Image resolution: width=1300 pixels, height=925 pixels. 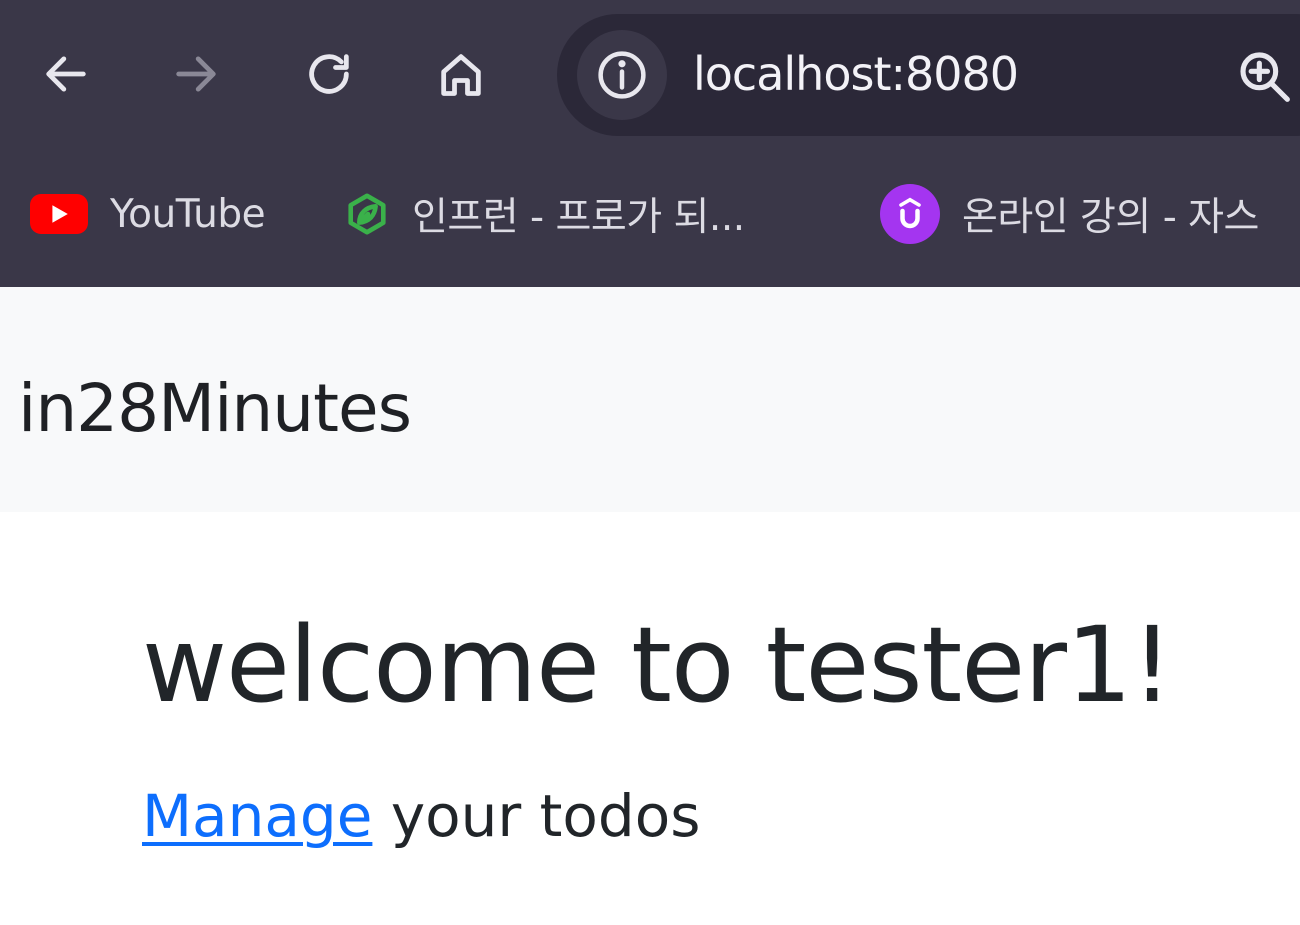 I want to click on bookmark-label: YouTube, so click(x=188, y=214).